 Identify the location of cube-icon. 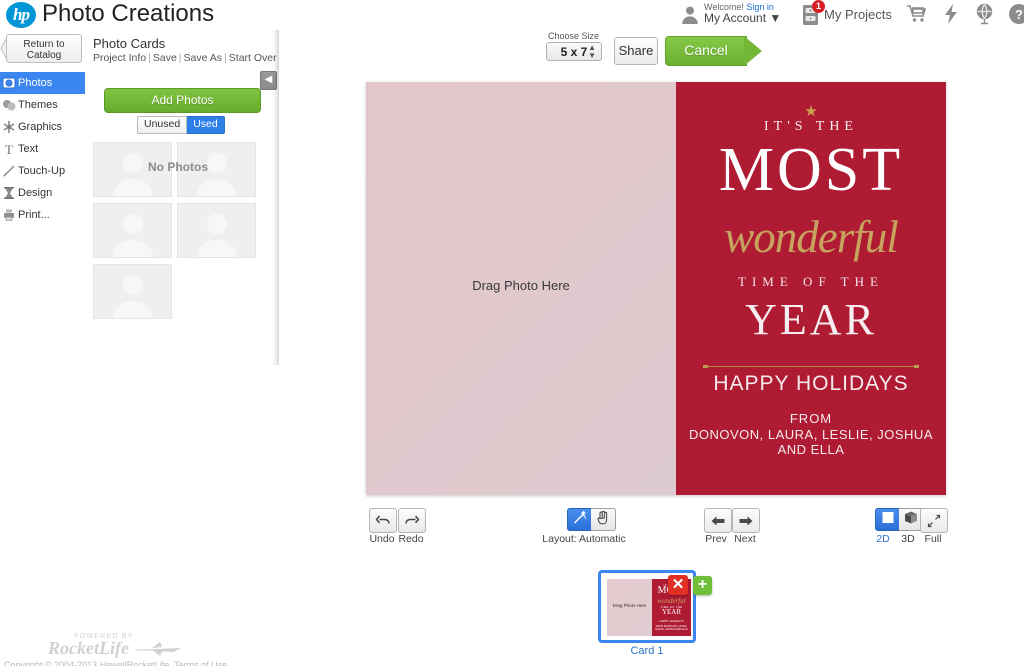
(911, 519).